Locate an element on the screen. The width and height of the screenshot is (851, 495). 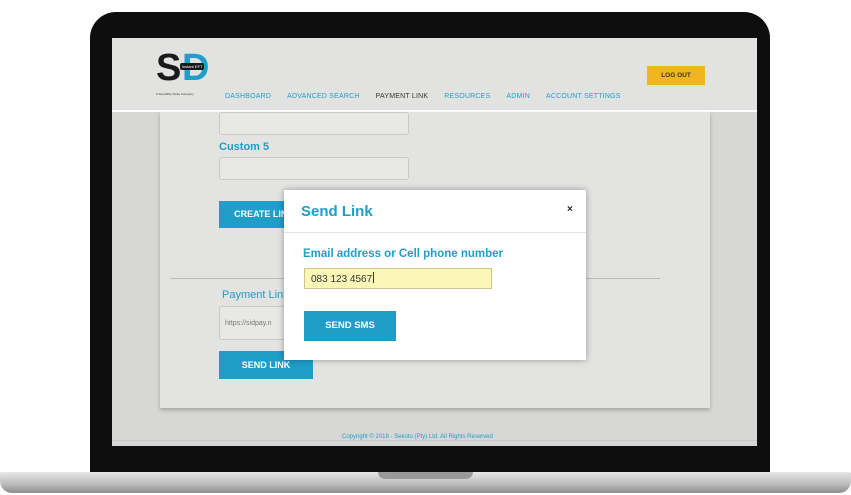
logo-badge: instant EFT is located at coordinates (192, 66).